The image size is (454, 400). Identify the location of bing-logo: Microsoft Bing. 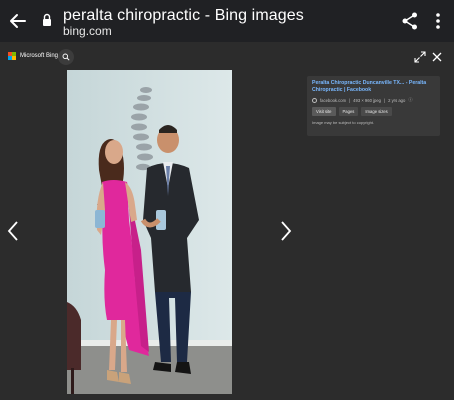
(33, 56).